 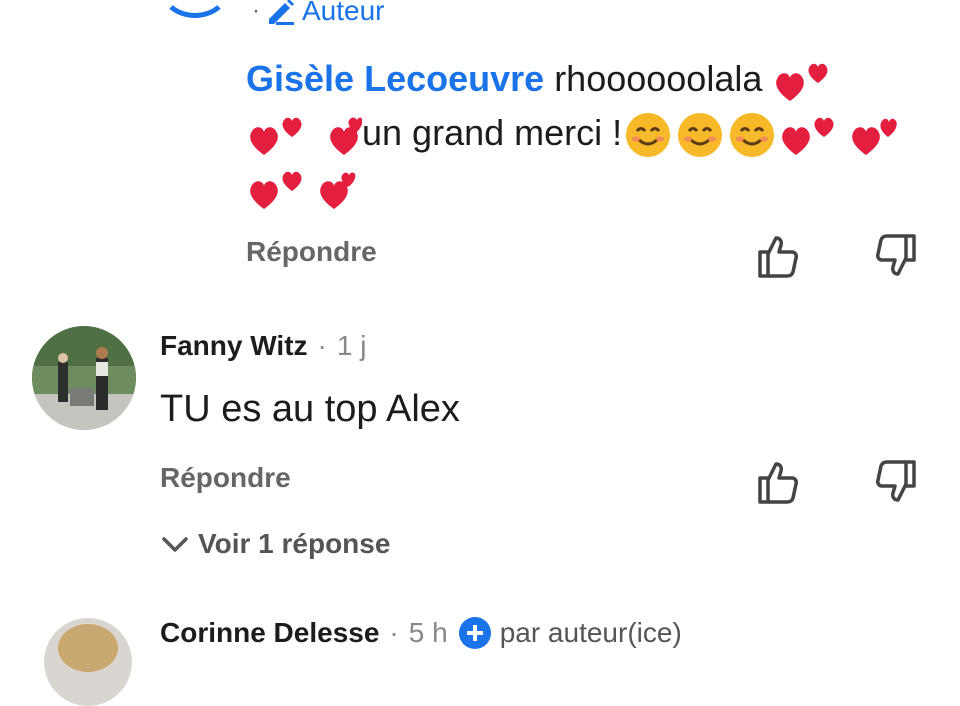 I want to click on reply-author-name: Gisèle Lecoeuvre, so click(x=395, y=78).